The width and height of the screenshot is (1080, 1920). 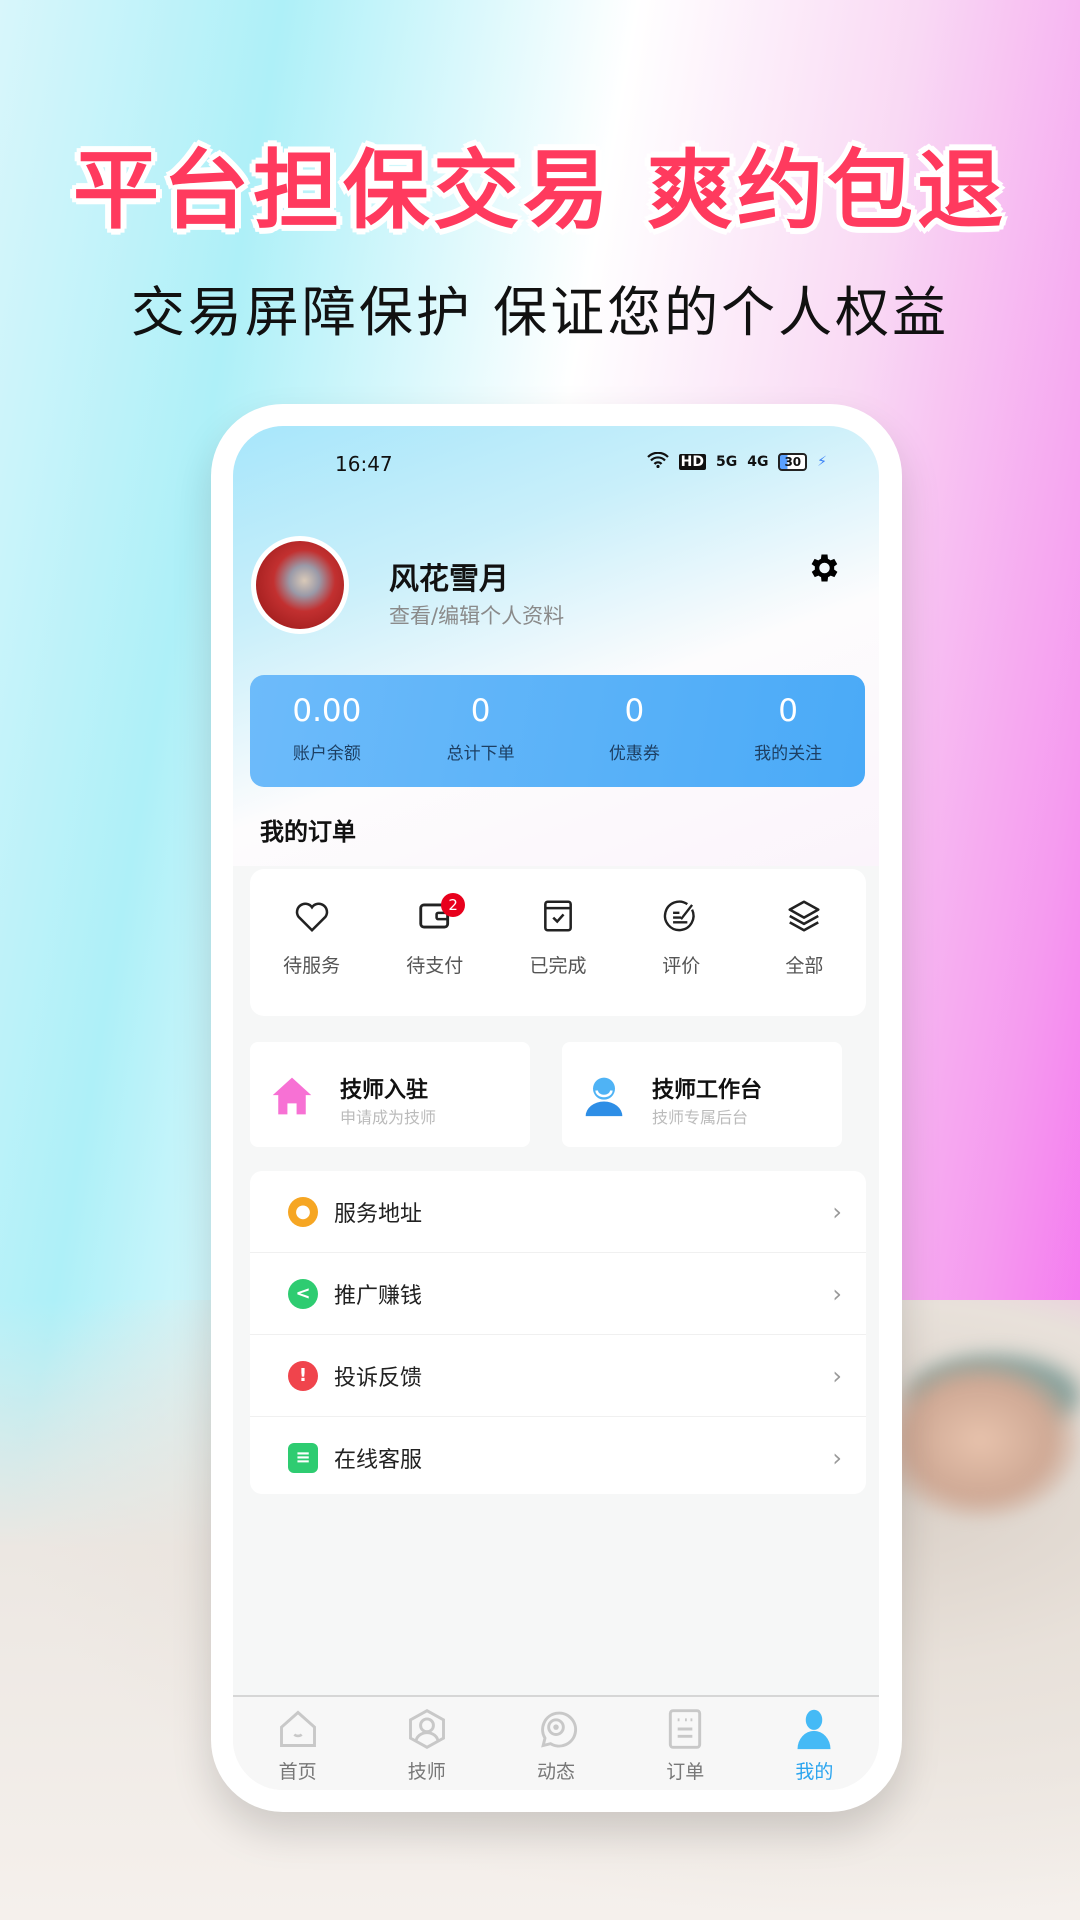 I want to click on alert-icon: !, so click(x=303, y=1375).